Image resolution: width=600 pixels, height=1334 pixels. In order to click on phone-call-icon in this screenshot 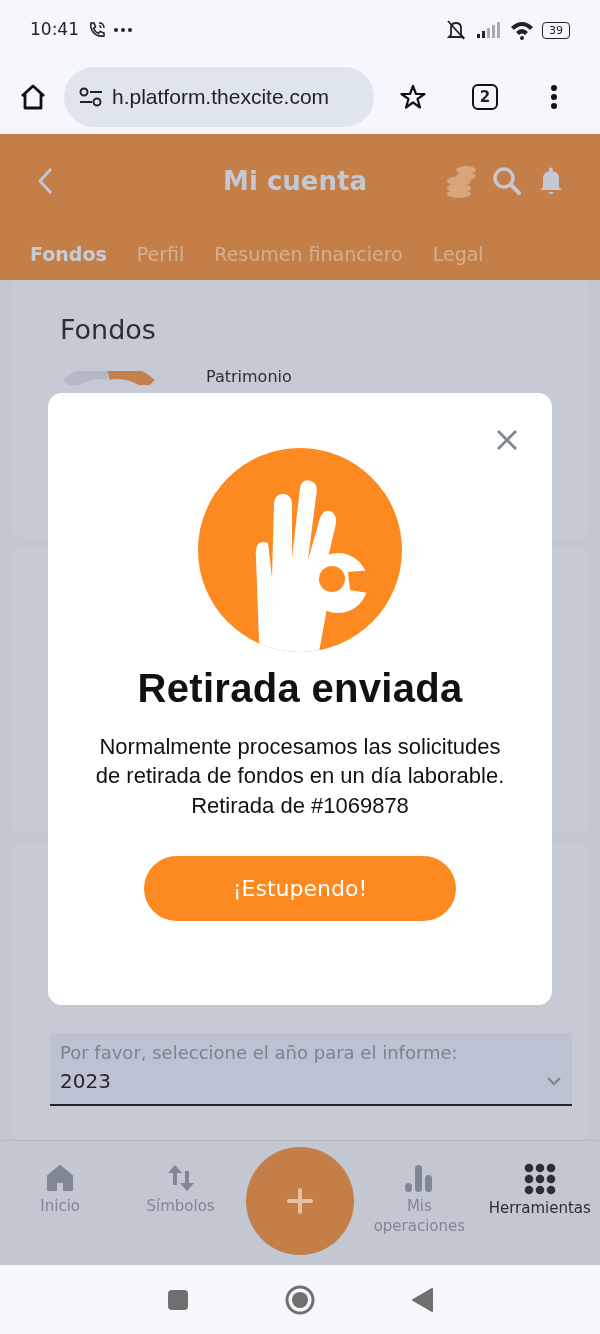, I will do `click(97, 30)`.